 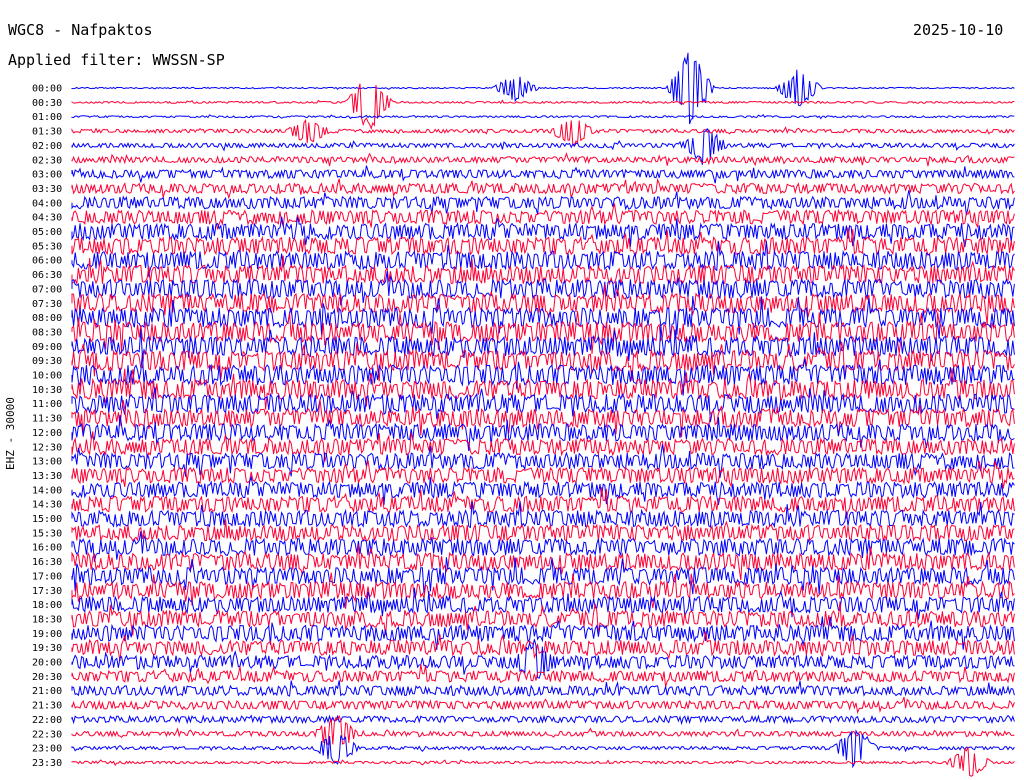 I want to click on row-label: 22:30, so click(x=47, y=734).